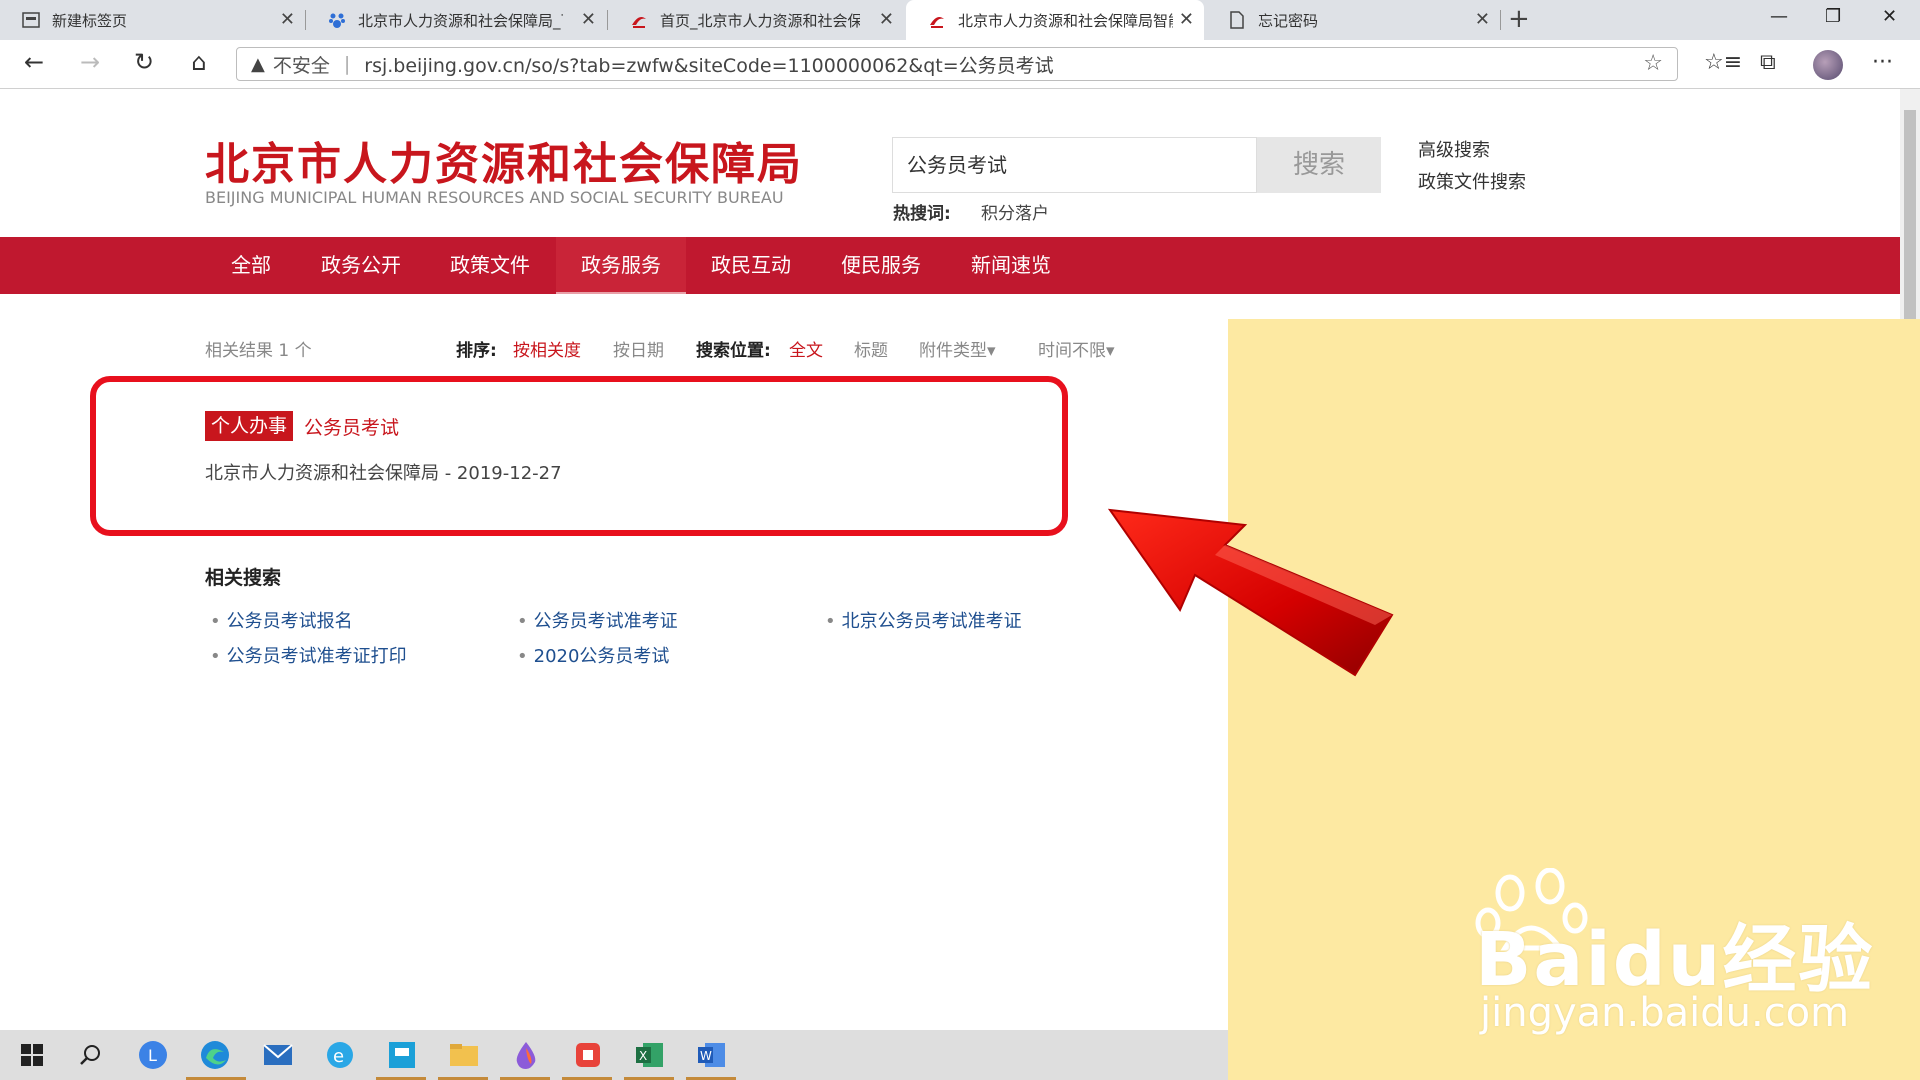 Image resolution: width=1920 pixels, height=1080 pixels. Describe the element at coordinates (922, 214) in the screenshot. I see `hot-words-label: 热搜词:` at that location.